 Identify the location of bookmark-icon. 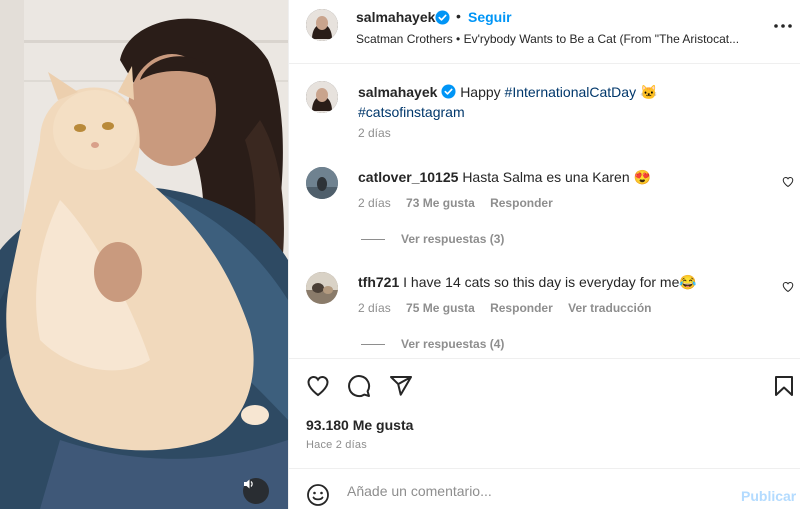
(784, 386).